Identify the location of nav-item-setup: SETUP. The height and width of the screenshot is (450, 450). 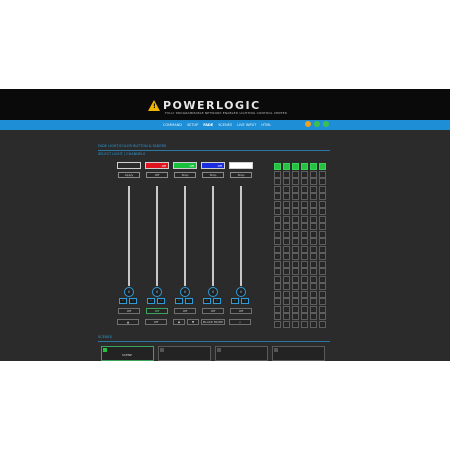
(192, 125).